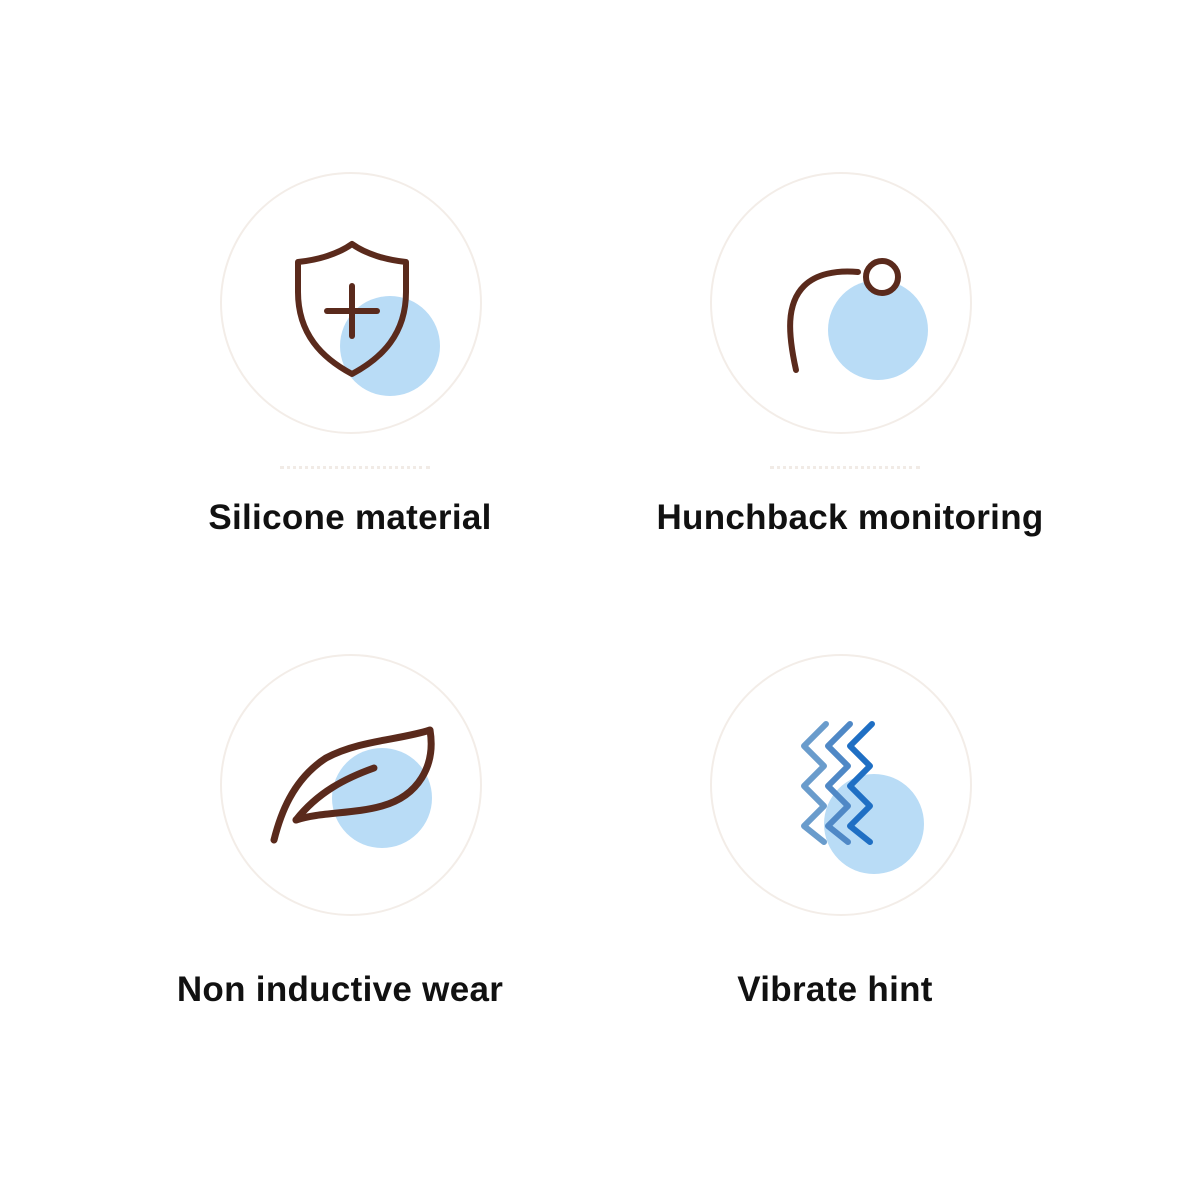 This screenshot has height=1200, width=1200. I want to click on vibration-waves-icon, so click(862, 797).